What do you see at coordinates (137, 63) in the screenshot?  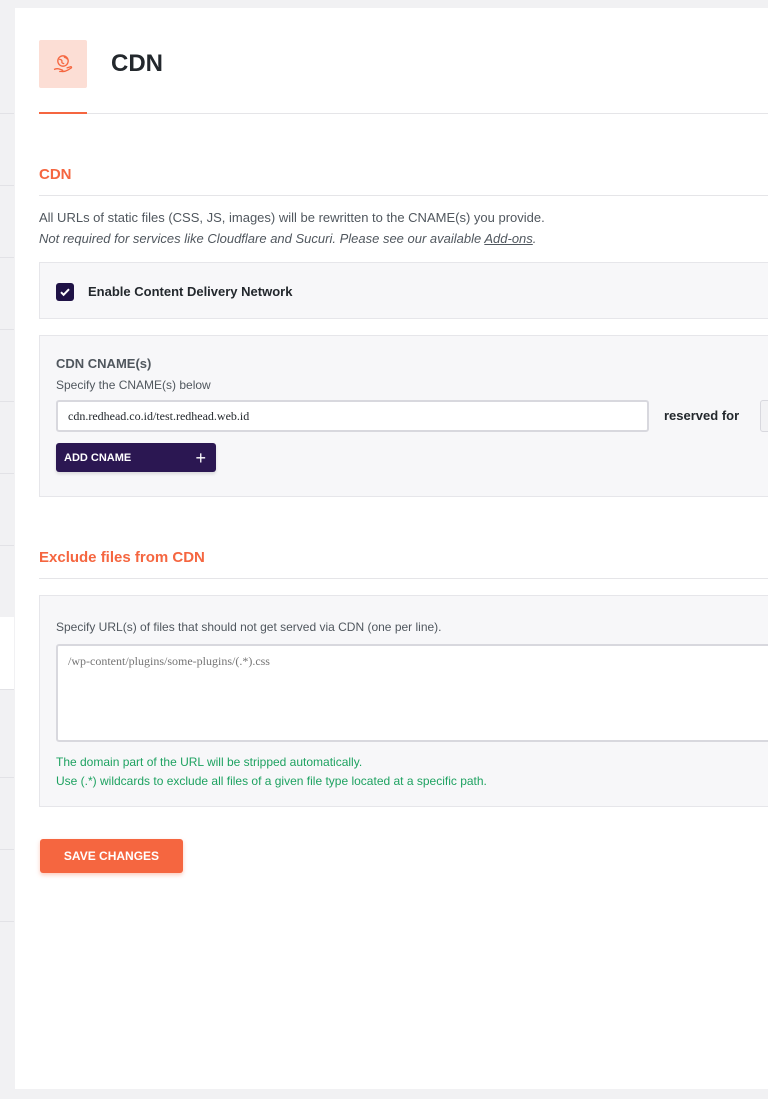 I see `page-title: CDN` at bounding box center [137, 63].